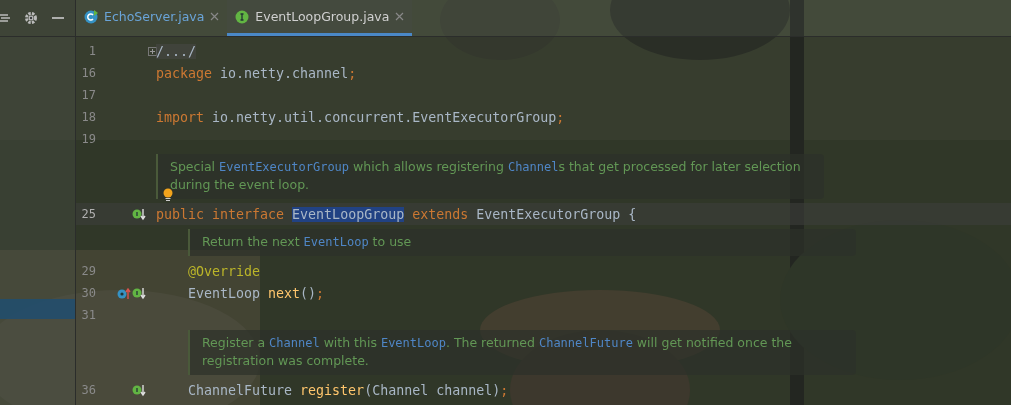 This screenshot has height=405, width=1011. Describe the element at coordinates (31, 18) in the screenshot. I see `settings-icon` at that location.